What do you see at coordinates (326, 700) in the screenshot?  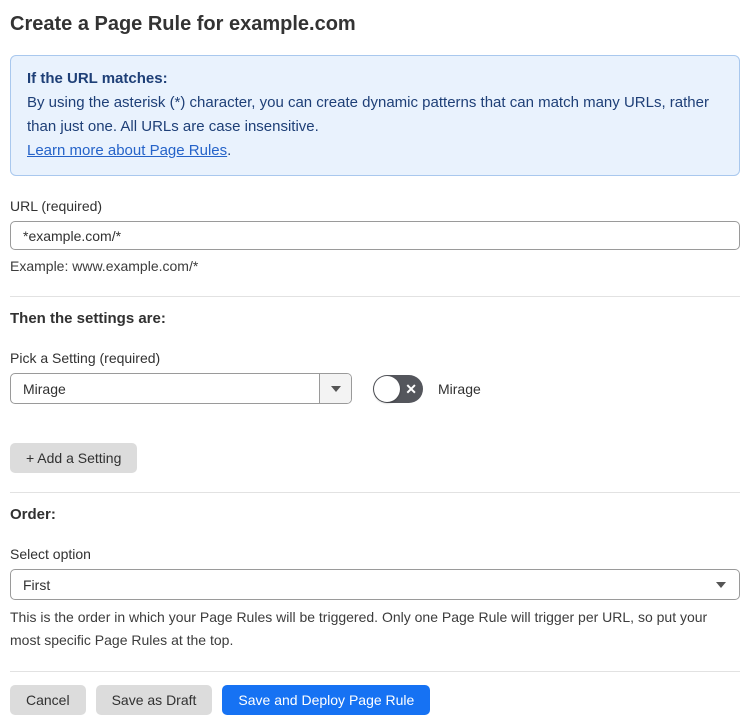 I see `save-and-deploy-button: Save and Deploy Page Rule` at bounding box center [326, 700].